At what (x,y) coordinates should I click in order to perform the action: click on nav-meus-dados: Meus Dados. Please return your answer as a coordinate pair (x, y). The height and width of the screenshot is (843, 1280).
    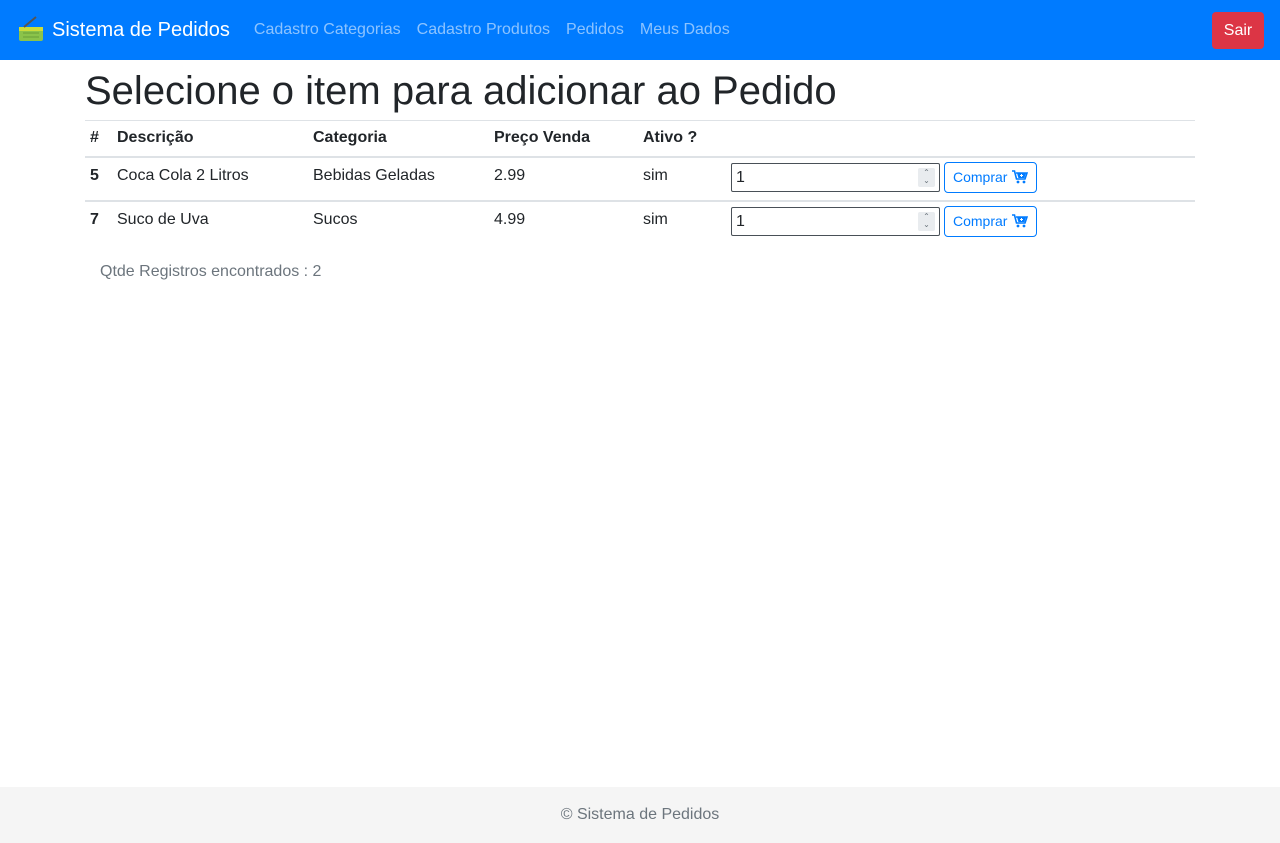
    Looking at the image, I should click on (685, 30).